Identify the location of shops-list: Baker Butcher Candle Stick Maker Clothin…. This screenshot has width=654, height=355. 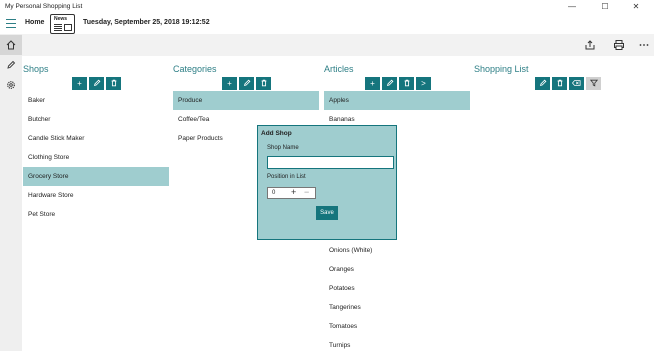
(96, 157).